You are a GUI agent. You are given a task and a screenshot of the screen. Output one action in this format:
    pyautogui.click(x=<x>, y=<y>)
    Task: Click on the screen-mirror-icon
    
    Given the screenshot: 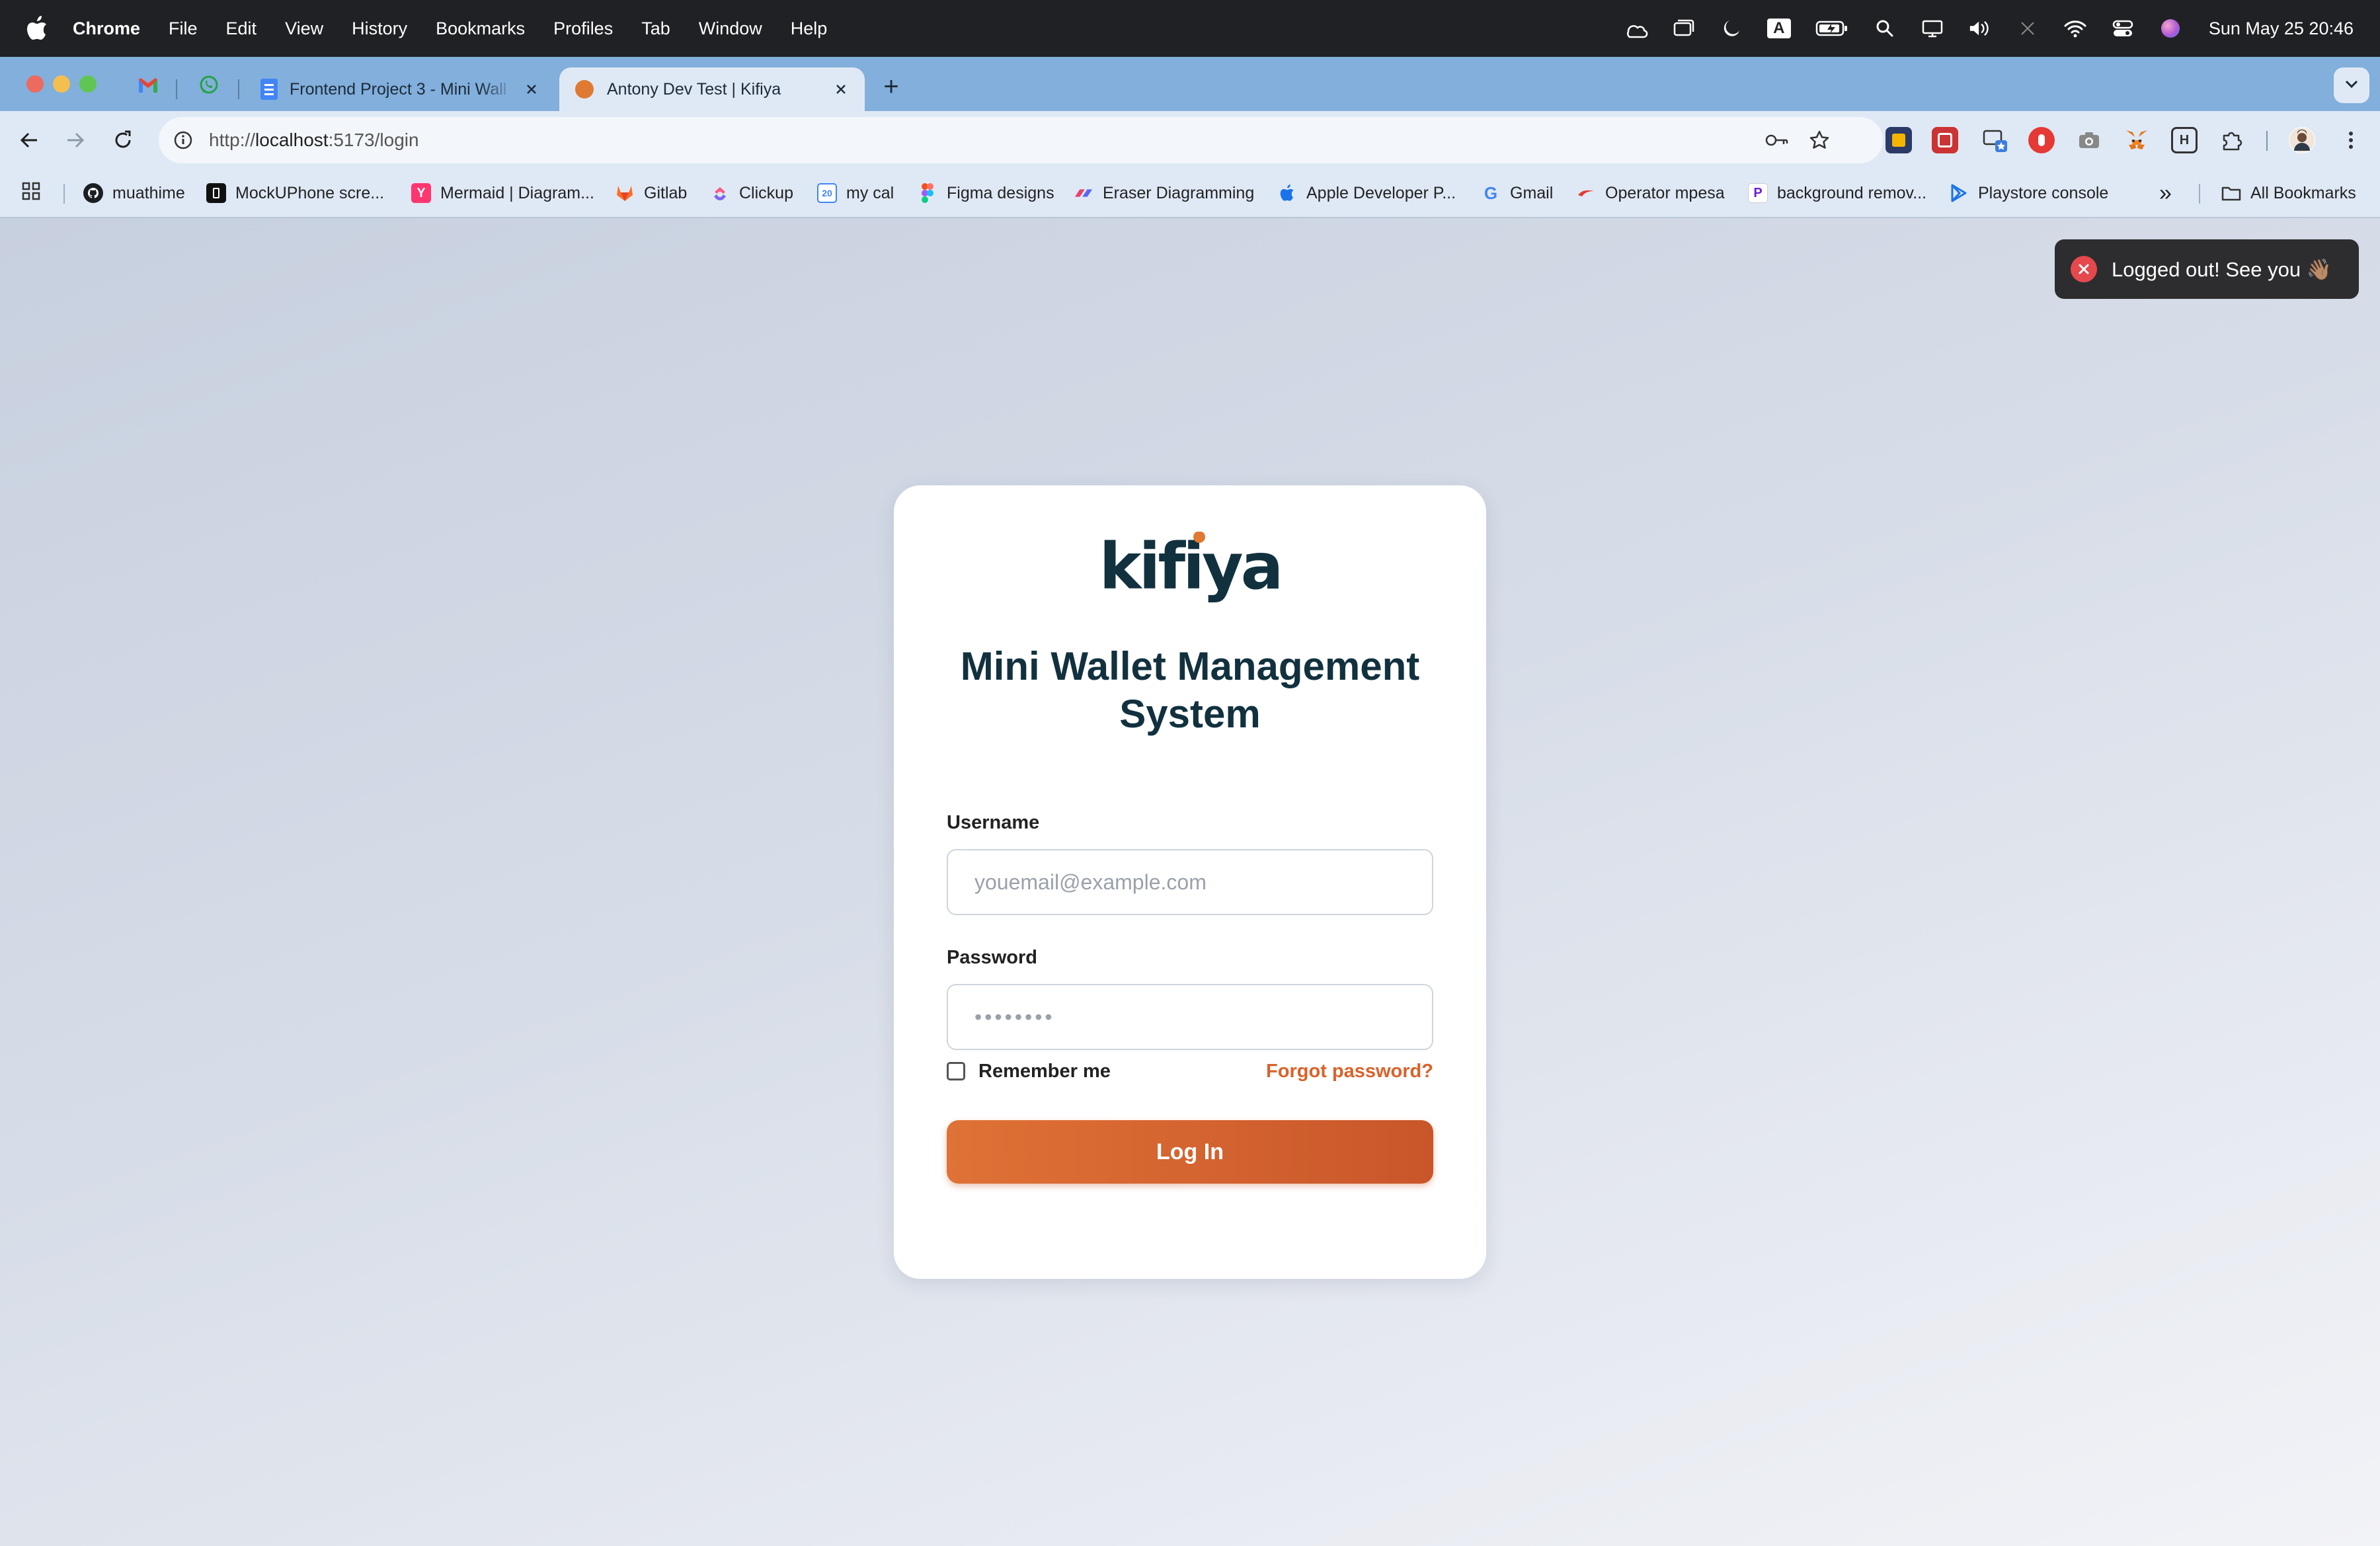 What is the action you would take?
    pyautogui.click(x=1684, y=28)
    